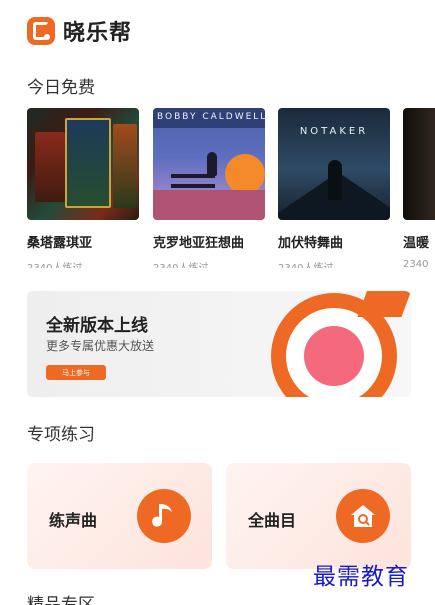 Image resolution: width=435 pixels, height=605 pixels. I want to click on card-label: 练声曲, so click(73, 520).